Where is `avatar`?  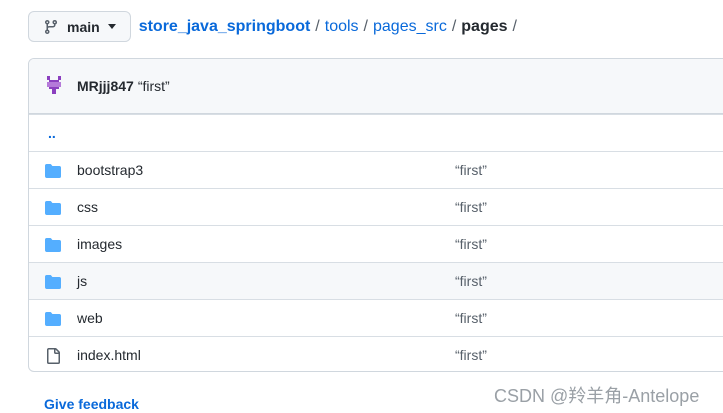
avatar is located at coordinates (54, 86).